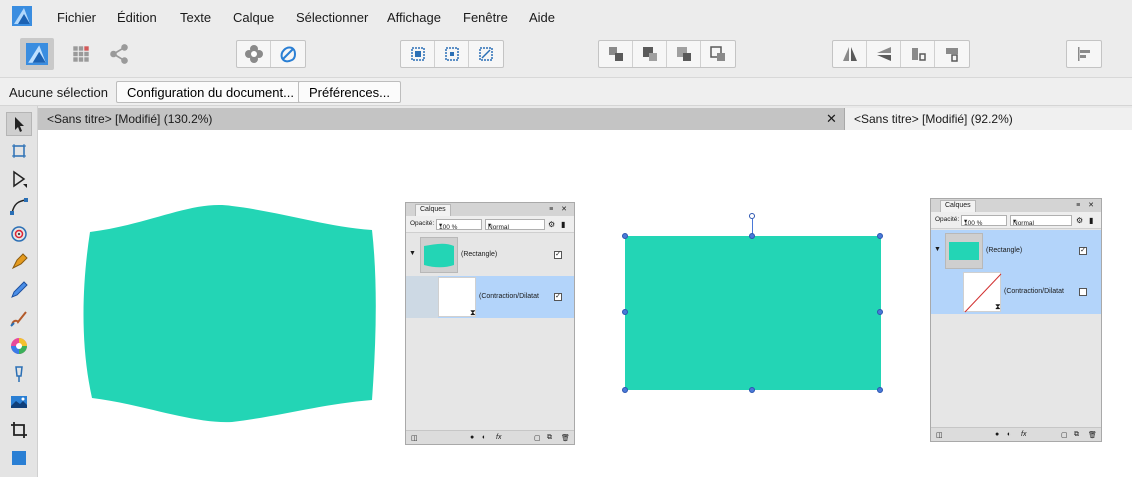 The height and width of the screenshot is (477, 1132). What do you see at coordinates (422, 223) in the screenshot?
I see `opacity-label: Opacité:` at bounding box center [422, 223].